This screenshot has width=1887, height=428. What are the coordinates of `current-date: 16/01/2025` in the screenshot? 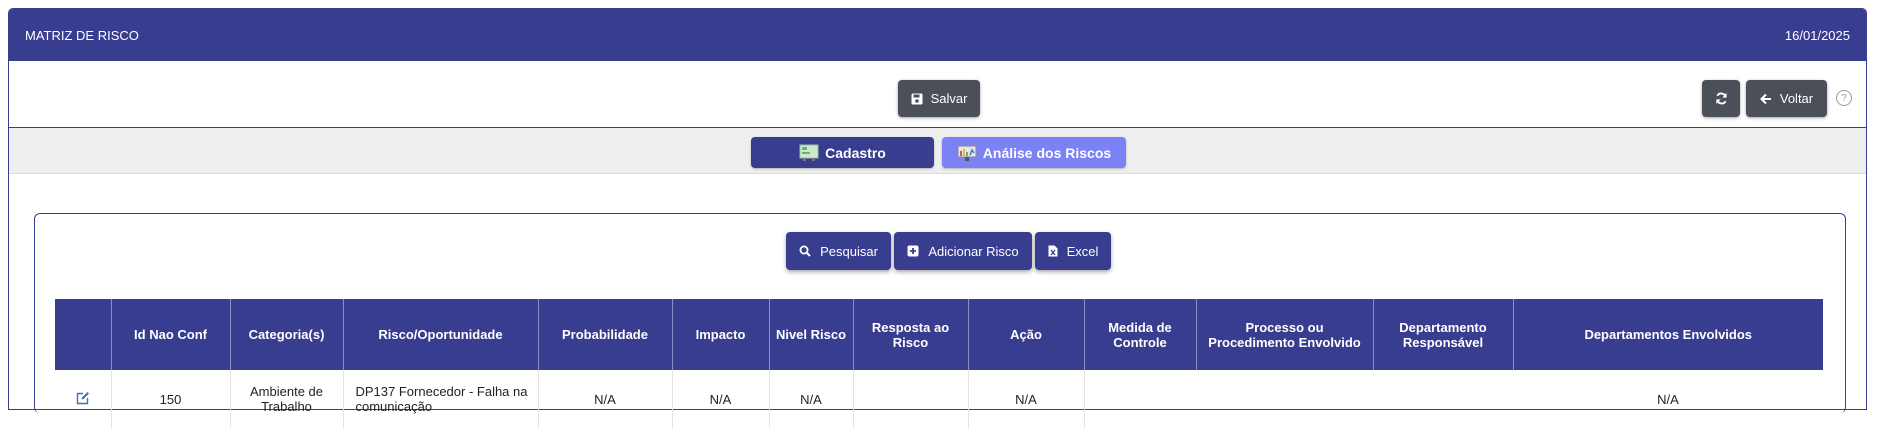 It's located at (1817, 35).